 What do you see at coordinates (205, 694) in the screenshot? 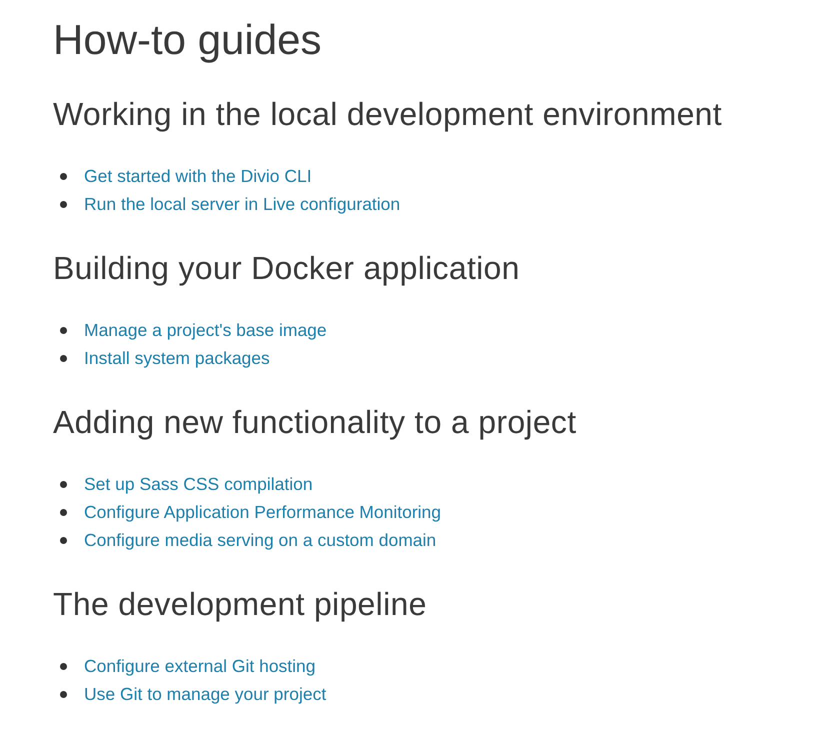
I see `guide-link: Use Git to manage your project` at bounding box center [205, 694].